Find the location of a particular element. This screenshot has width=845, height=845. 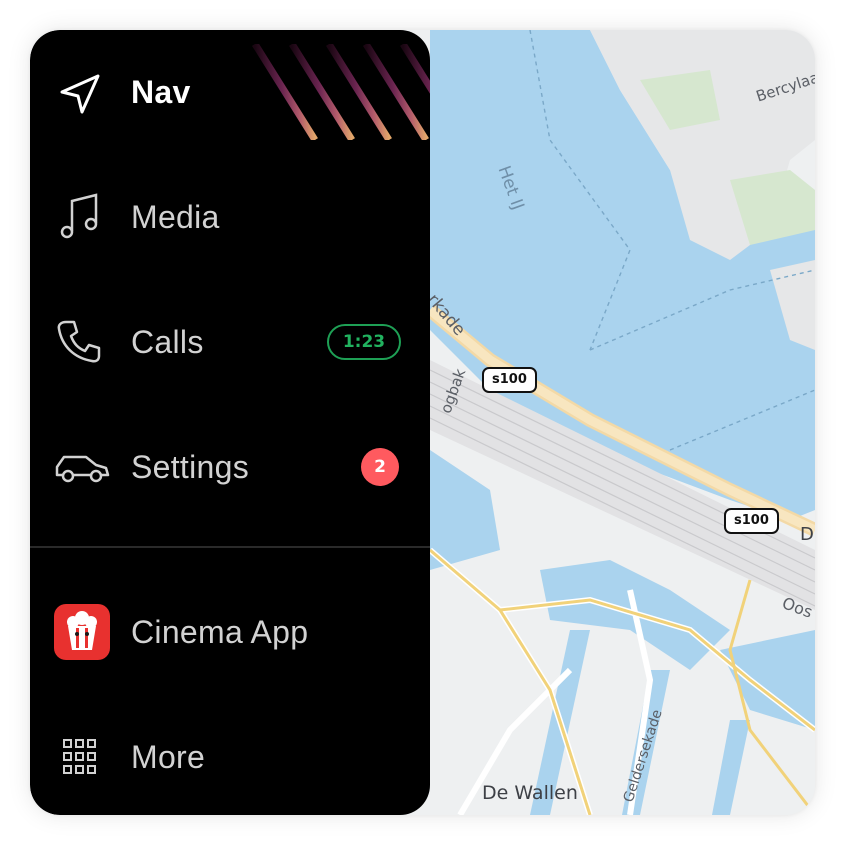

grid-icon is located at coordinates (79, 762).